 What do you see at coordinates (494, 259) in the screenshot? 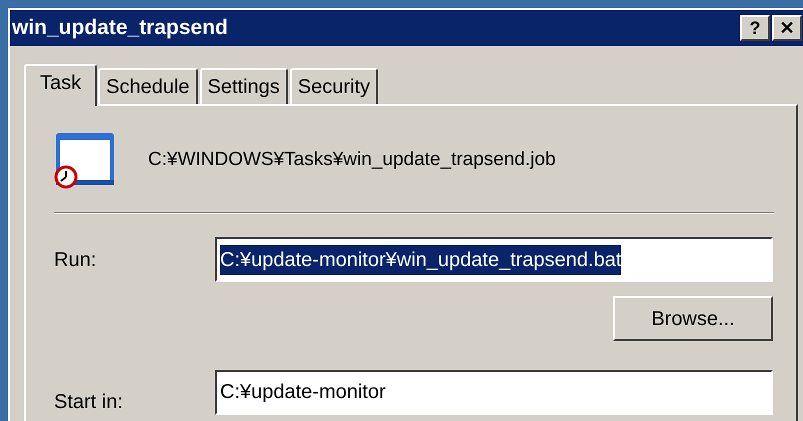
I see `run-field: C:¥update-monitor¥win_update_trapsend.bat` at bounding box center [494, 259].